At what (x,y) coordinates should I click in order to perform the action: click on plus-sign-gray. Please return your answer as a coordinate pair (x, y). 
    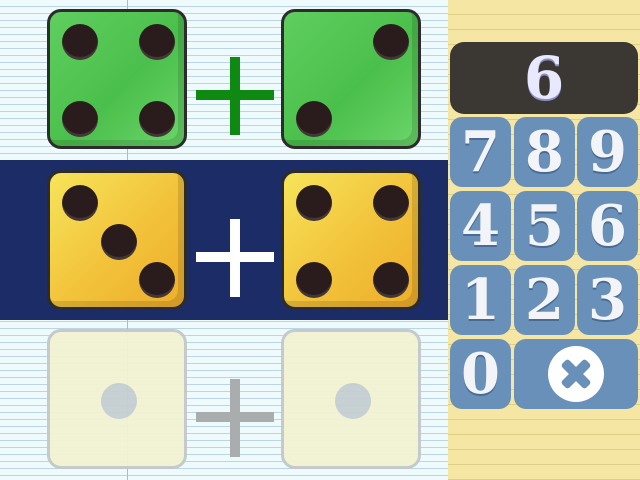
    Looking at the image, I should click on (235, 418).